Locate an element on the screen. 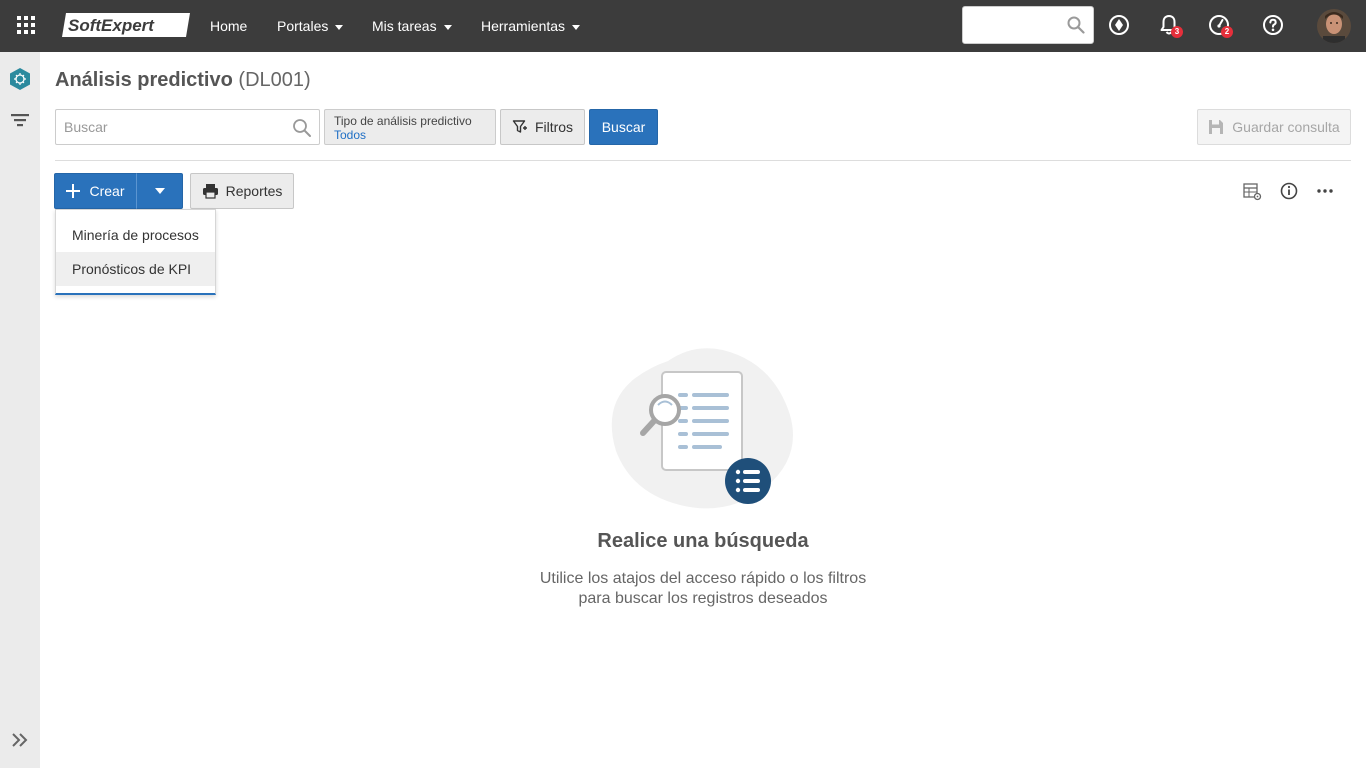 The height and width of the screenshot is (768, 1366). filters-button: Filtros is located at coordinates (542, 127).